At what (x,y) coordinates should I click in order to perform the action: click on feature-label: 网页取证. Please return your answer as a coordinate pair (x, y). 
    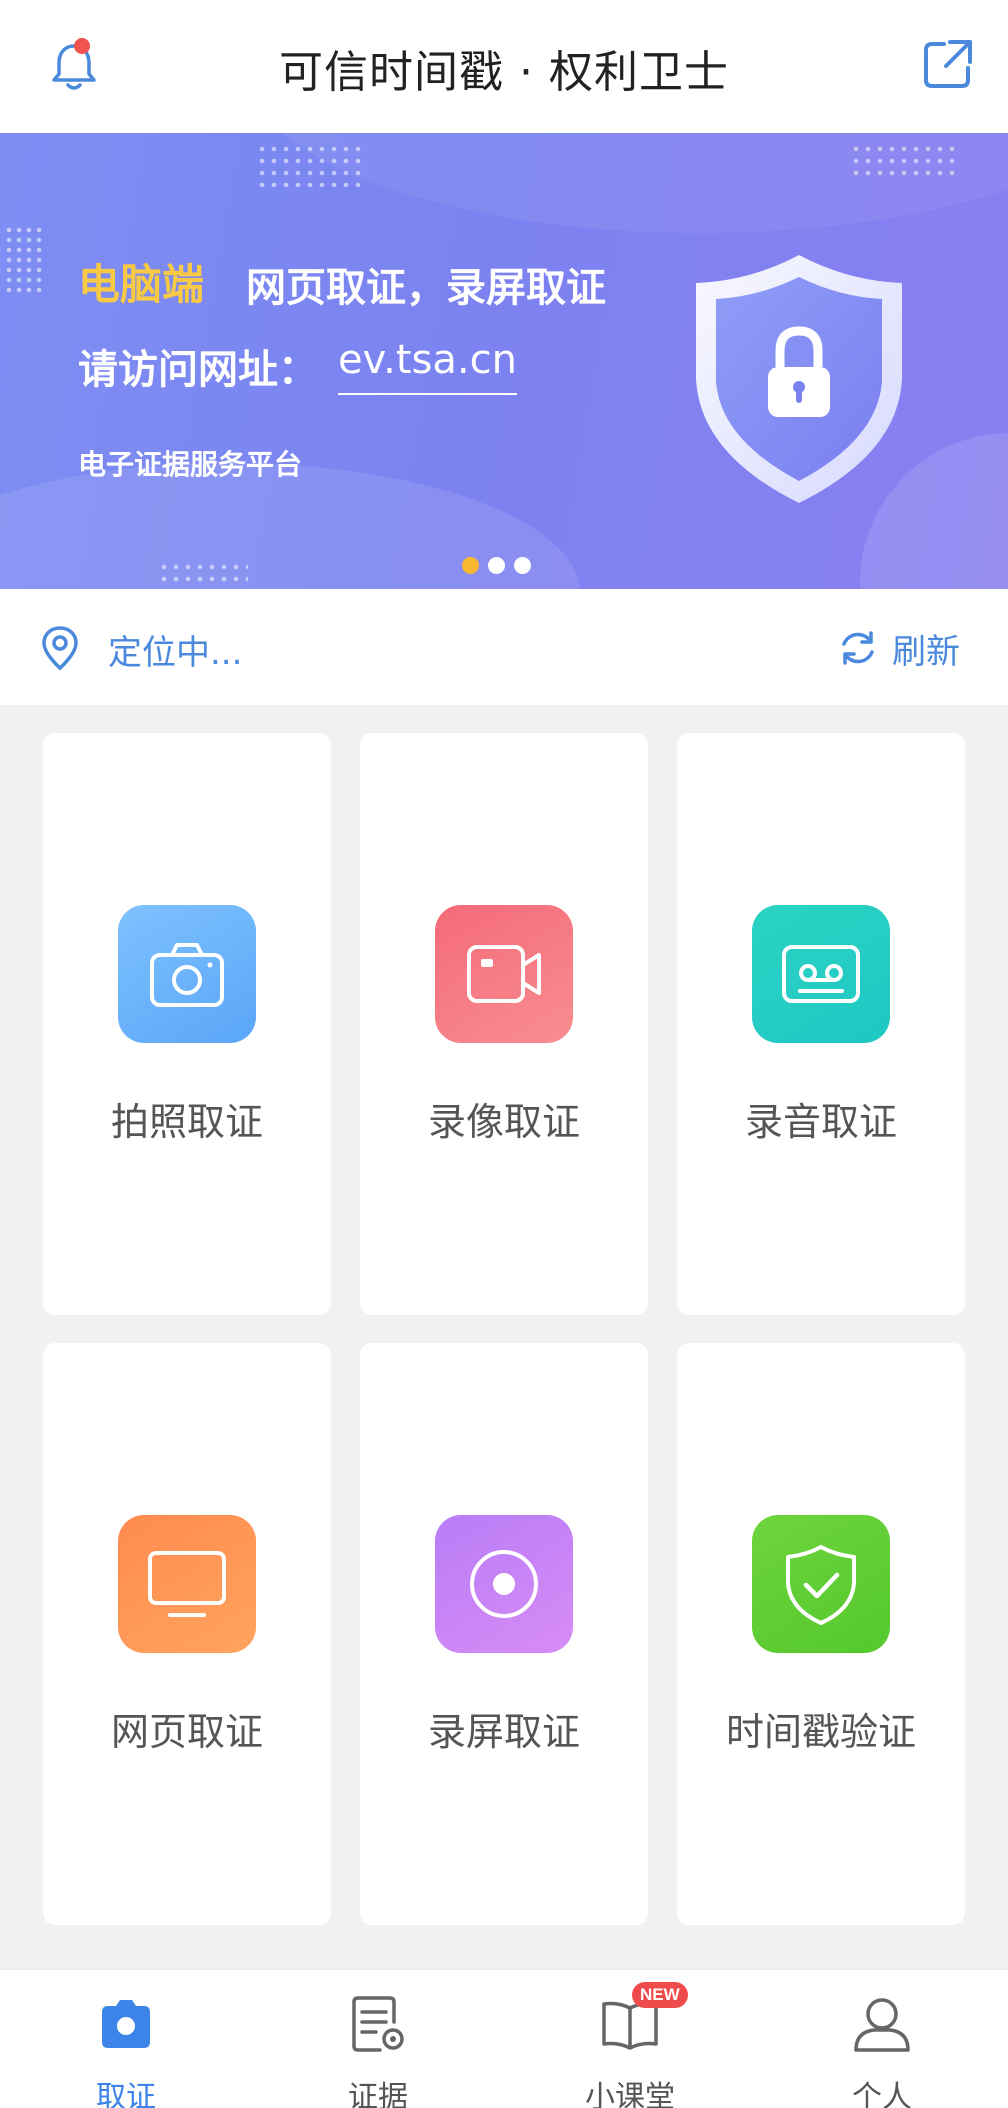
    Looking at the image, I should click on (186, 1732).